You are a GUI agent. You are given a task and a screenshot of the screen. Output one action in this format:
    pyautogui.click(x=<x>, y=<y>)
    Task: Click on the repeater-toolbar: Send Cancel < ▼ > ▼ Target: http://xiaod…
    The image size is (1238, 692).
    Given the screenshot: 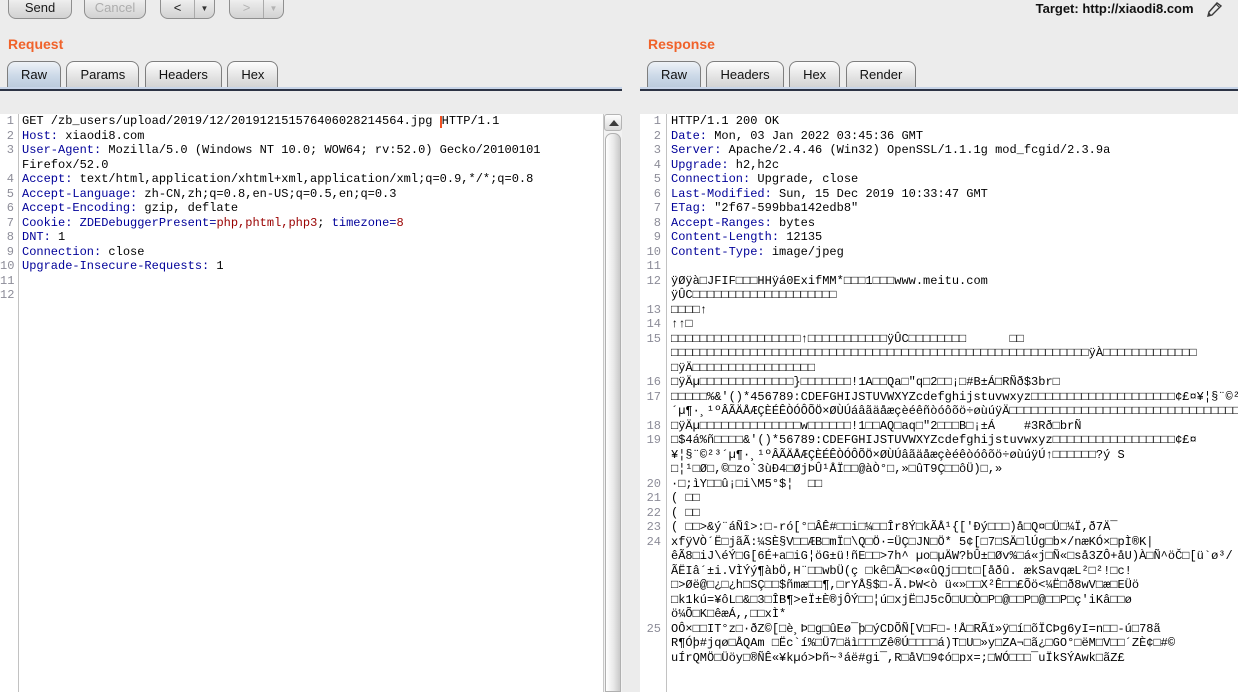 What is the action you would take?
    pyautogui.click(x=619, y=14)
    